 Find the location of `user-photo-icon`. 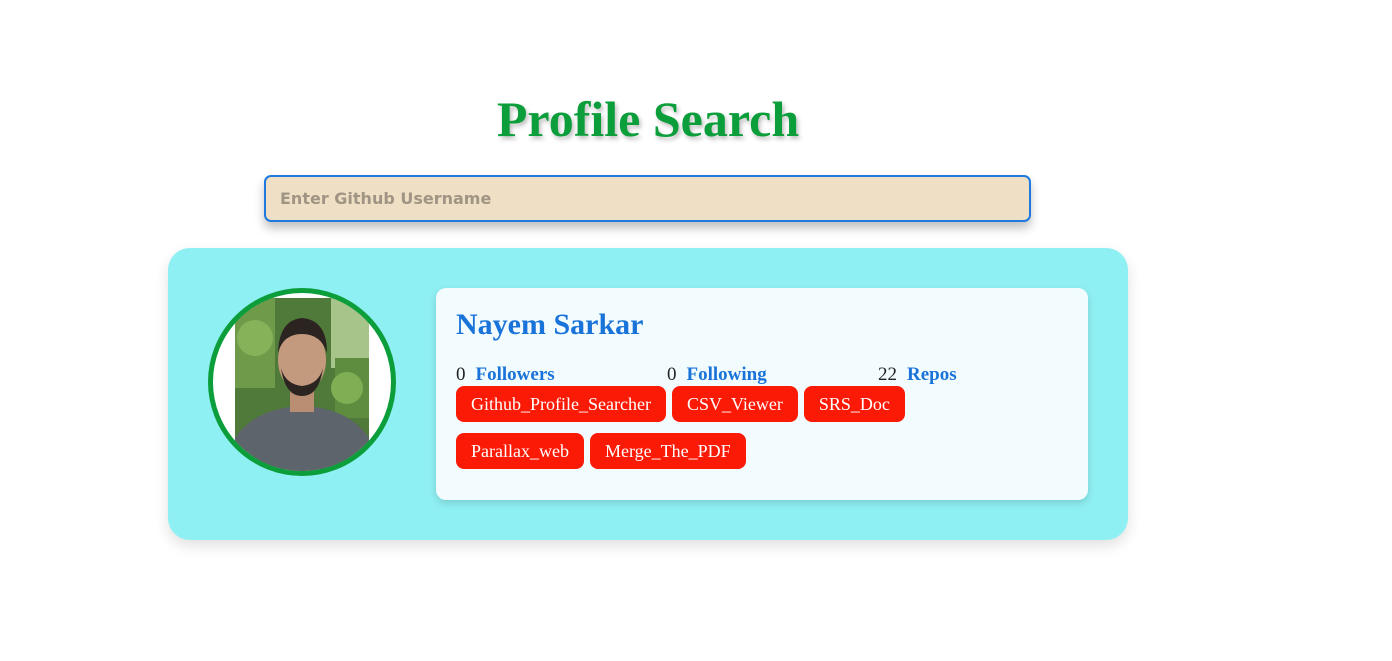

user-photo-icon is located at coordinates (302, 384).